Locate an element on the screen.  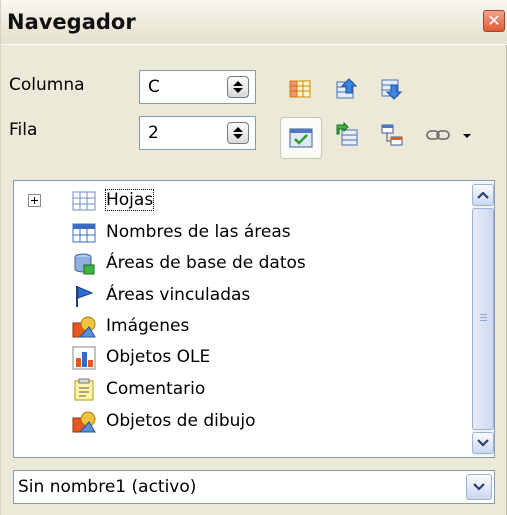
comment-icon is located at coordinates (84, 389).